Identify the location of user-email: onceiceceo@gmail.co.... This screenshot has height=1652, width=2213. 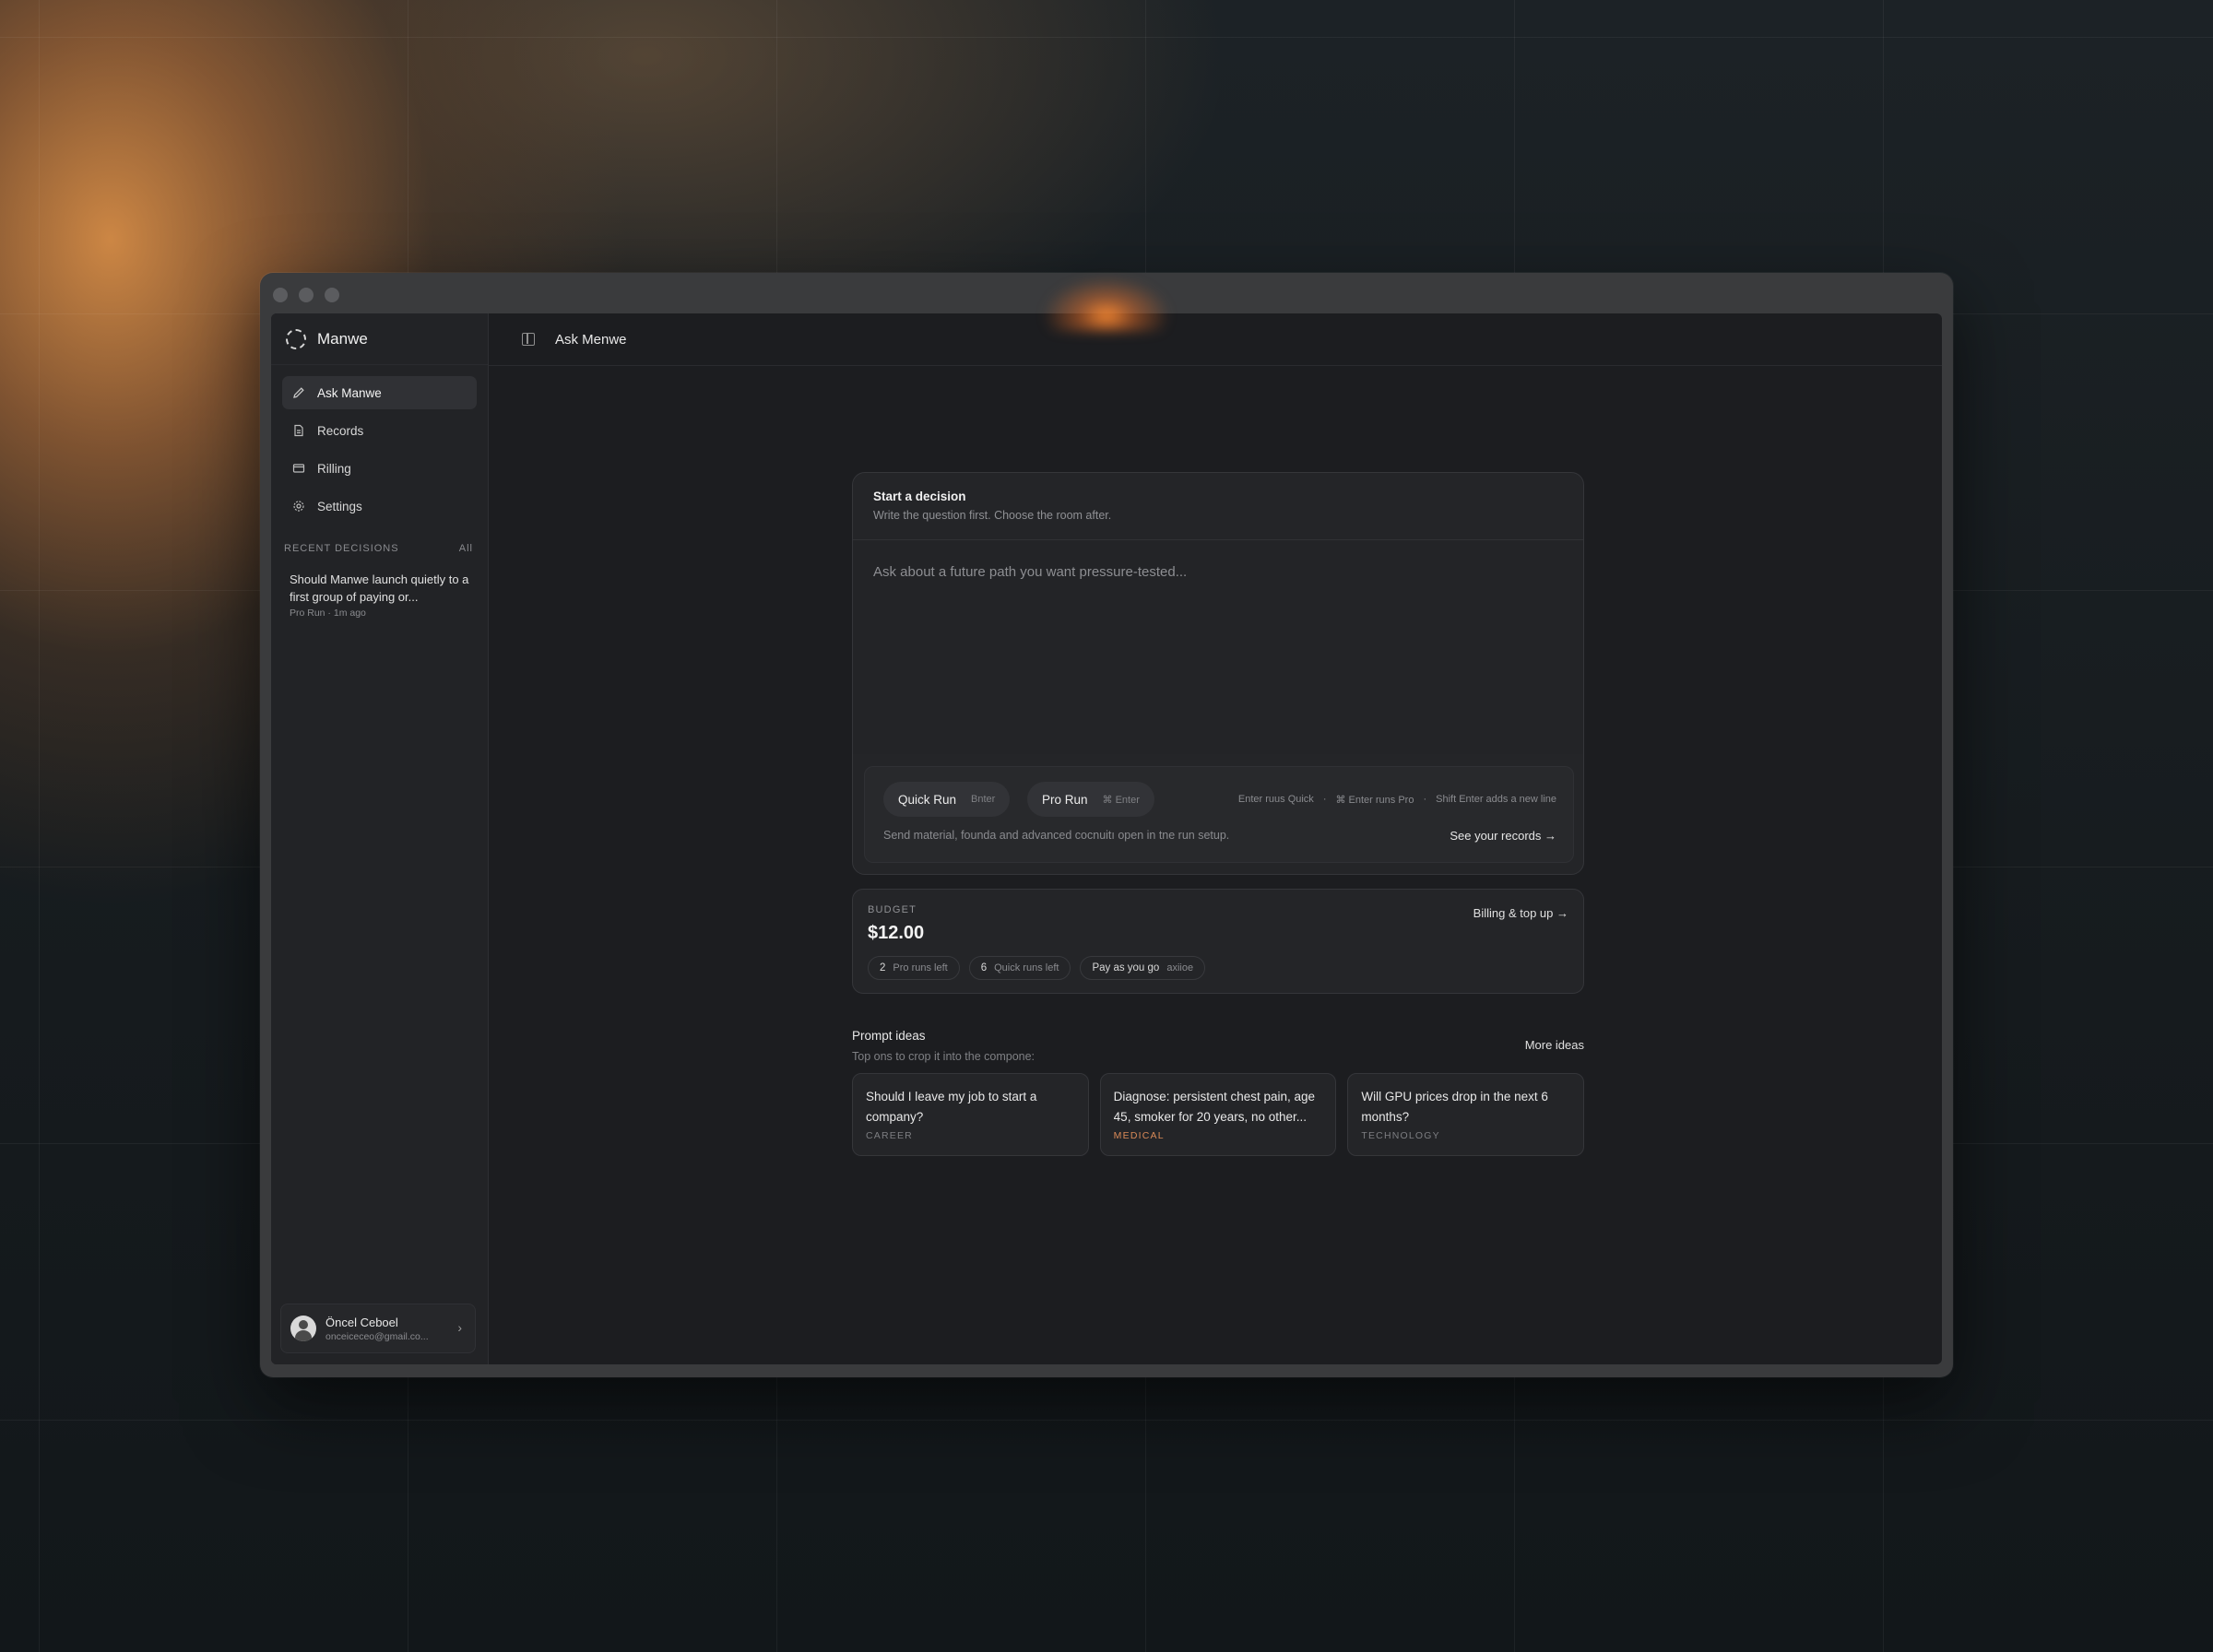
(377, 1336).